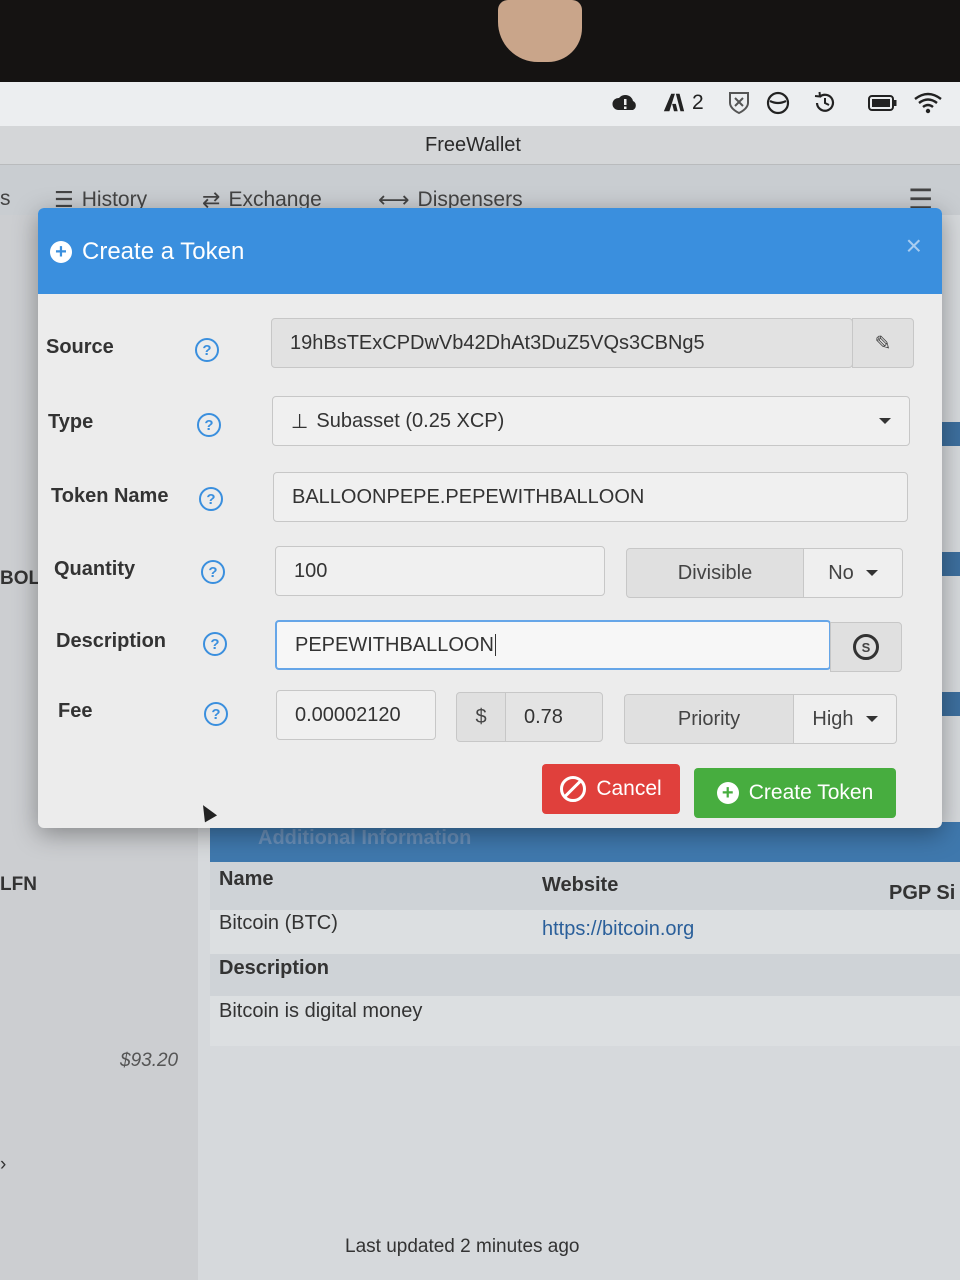 This screenshot has width=960, height=1280. I want to click on fee-currency-addon: $, so click(481, 717).